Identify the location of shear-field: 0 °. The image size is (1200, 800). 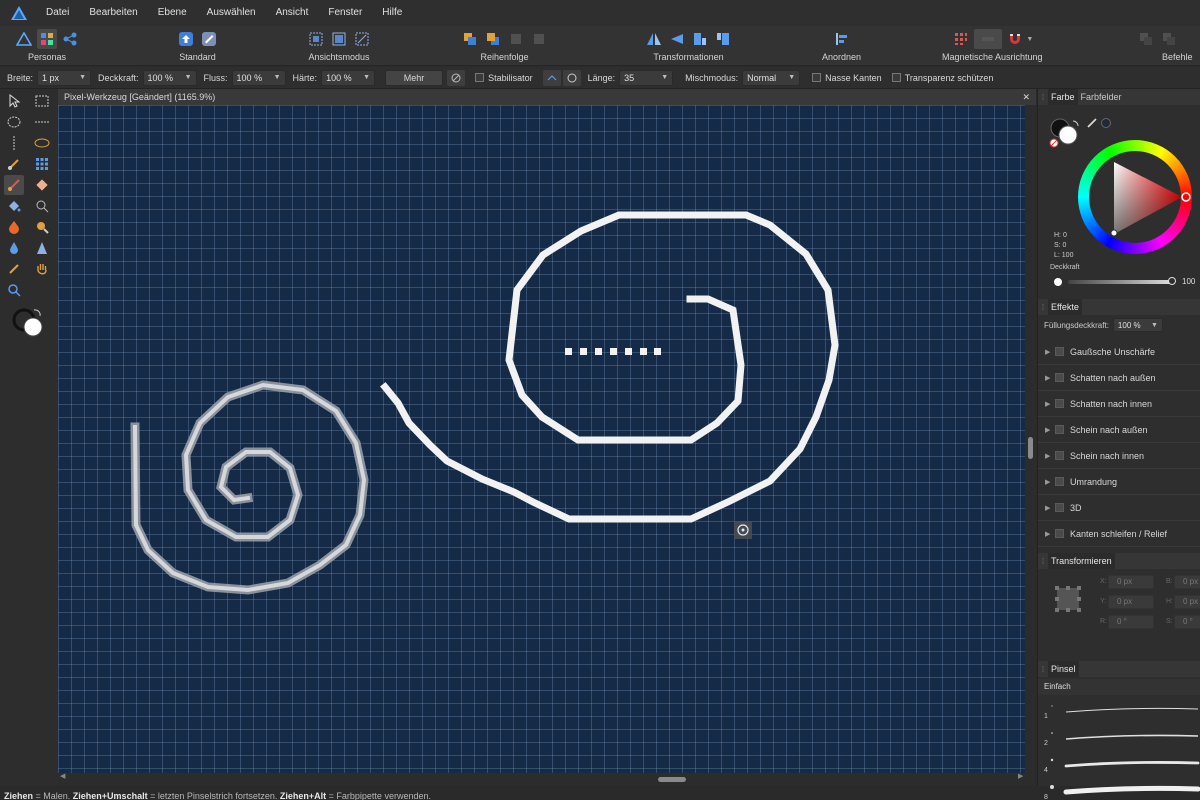
(1187, 622).